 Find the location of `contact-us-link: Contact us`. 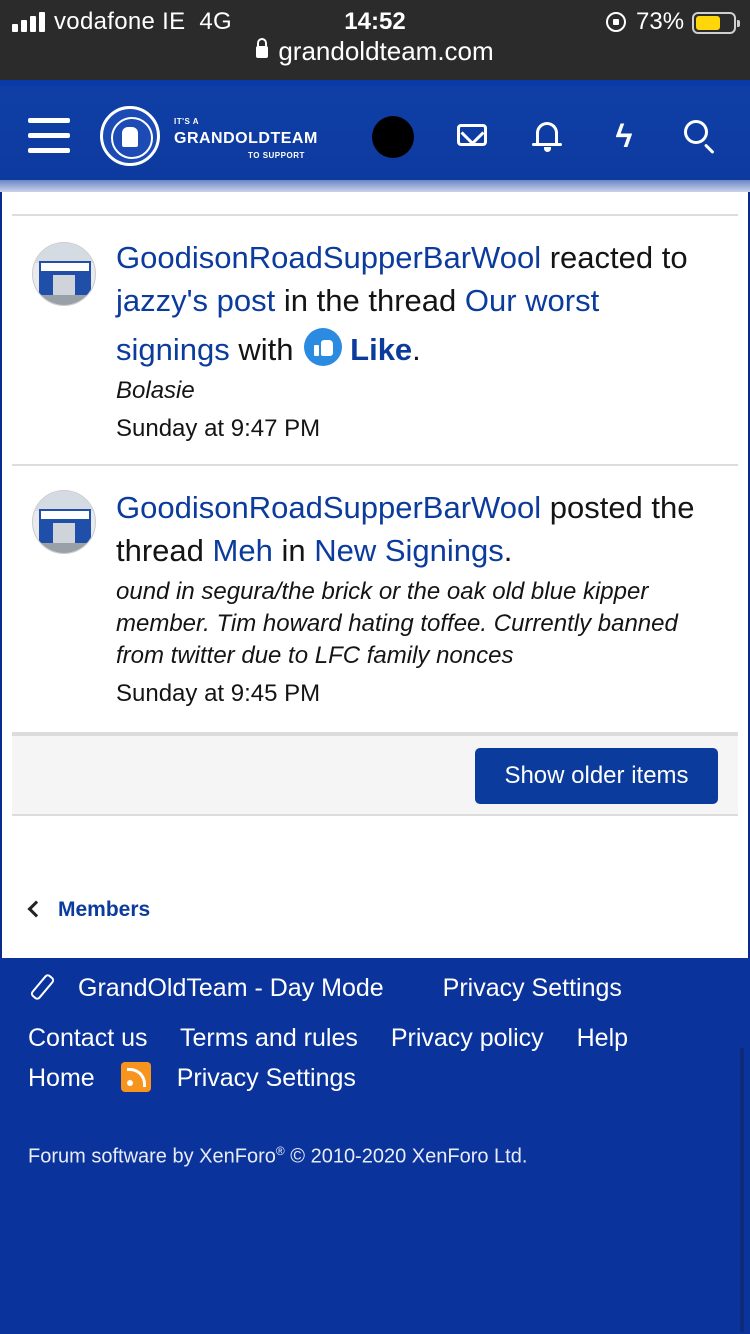

contact-us-link: Contact us is located at coordinates (88, 1038).